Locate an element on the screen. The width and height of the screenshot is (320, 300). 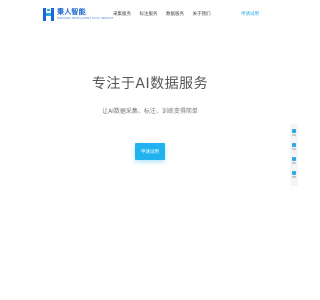
brand-name: 秉人智能 is located at coordinates (71, 12).